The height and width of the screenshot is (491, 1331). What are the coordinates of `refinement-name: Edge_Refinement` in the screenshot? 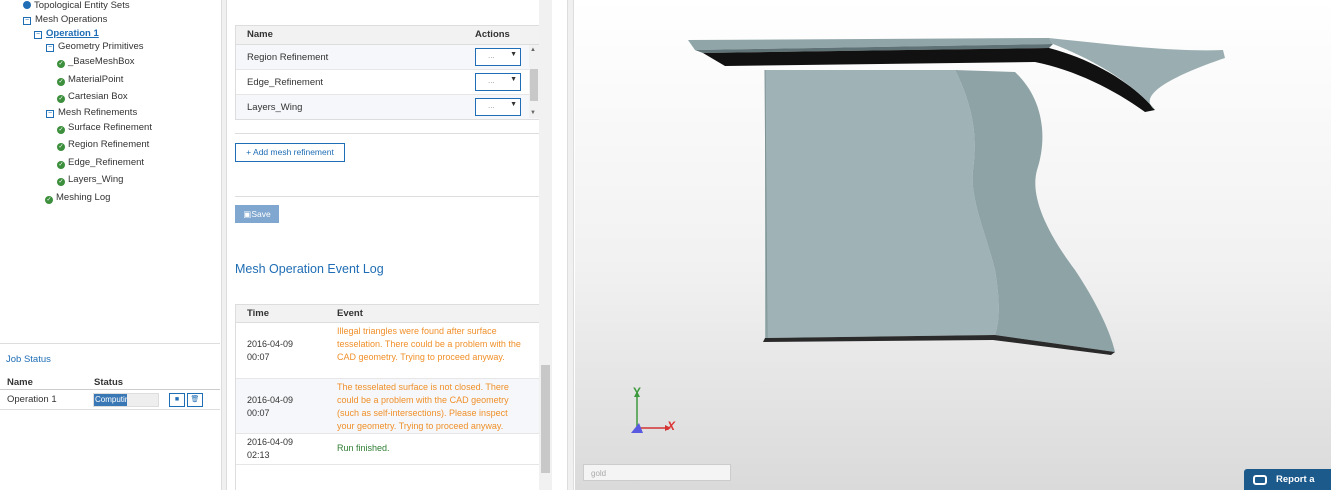 It's located at (285, 82).